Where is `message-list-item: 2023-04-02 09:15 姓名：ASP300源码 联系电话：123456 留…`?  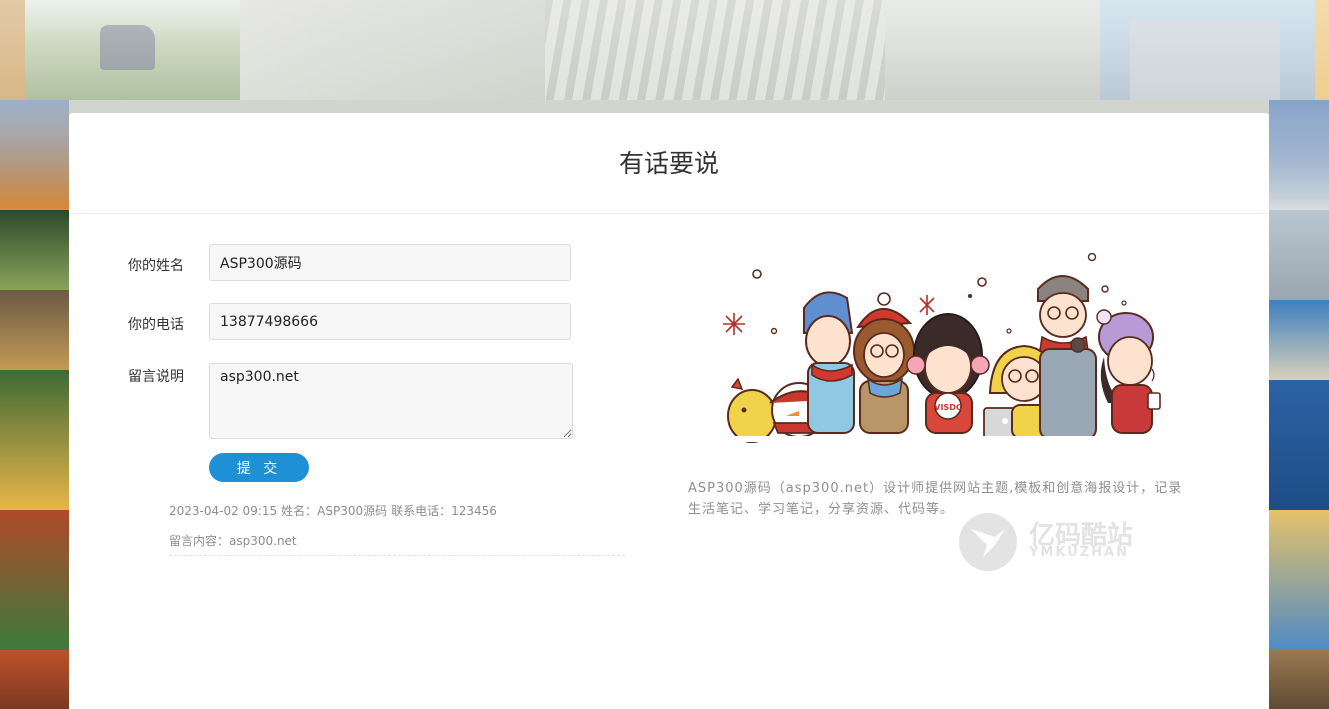
message-list-item: 2023-04-02 09:15 姓名：ASP300源码 联系电话：123456 留… is located at coordinates (397, 528).